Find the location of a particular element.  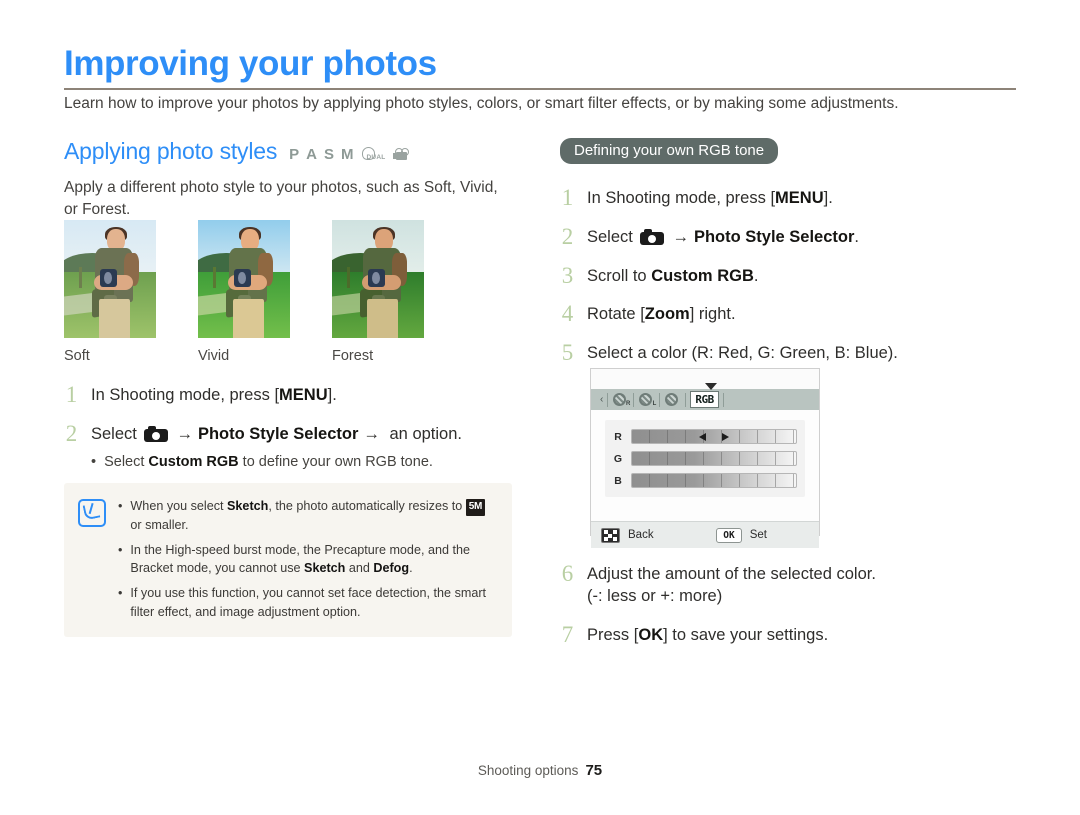

arrow-left-icon is located at coordinates (702, 436).